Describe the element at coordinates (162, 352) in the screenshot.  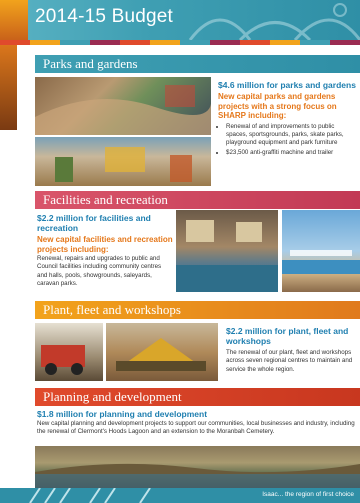
I see `photo-machinery` at that location.